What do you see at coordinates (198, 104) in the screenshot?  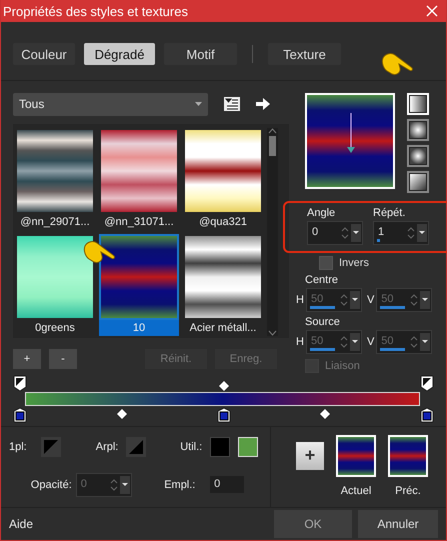 I see `caret-icon` at bounding box center [198, 104].